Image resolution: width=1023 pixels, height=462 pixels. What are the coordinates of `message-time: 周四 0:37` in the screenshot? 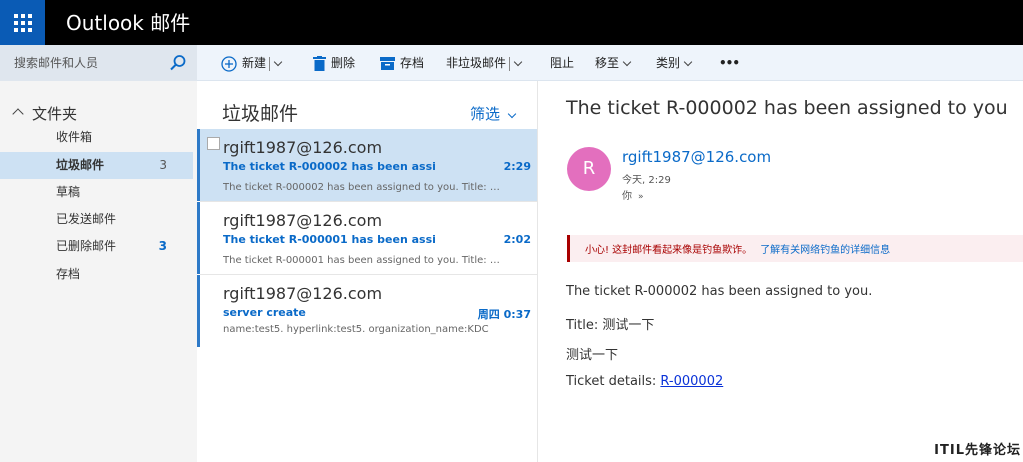 It's located at (504, 314).